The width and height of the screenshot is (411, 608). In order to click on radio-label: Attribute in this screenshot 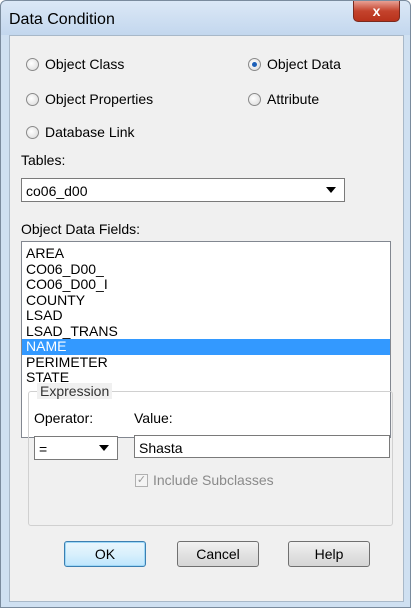, I will do `click(293, 99)`.